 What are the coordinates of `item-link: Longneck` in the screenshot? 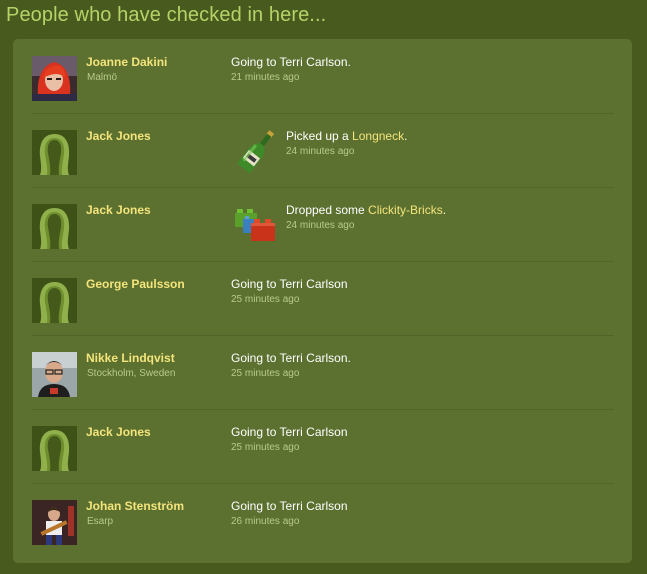 It's located at (378, 136).